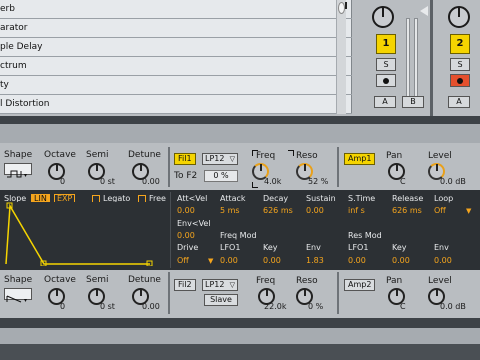  Describe the element at coordinates (84, 234) in the screenshot. I see `envelope-graph` at that location.